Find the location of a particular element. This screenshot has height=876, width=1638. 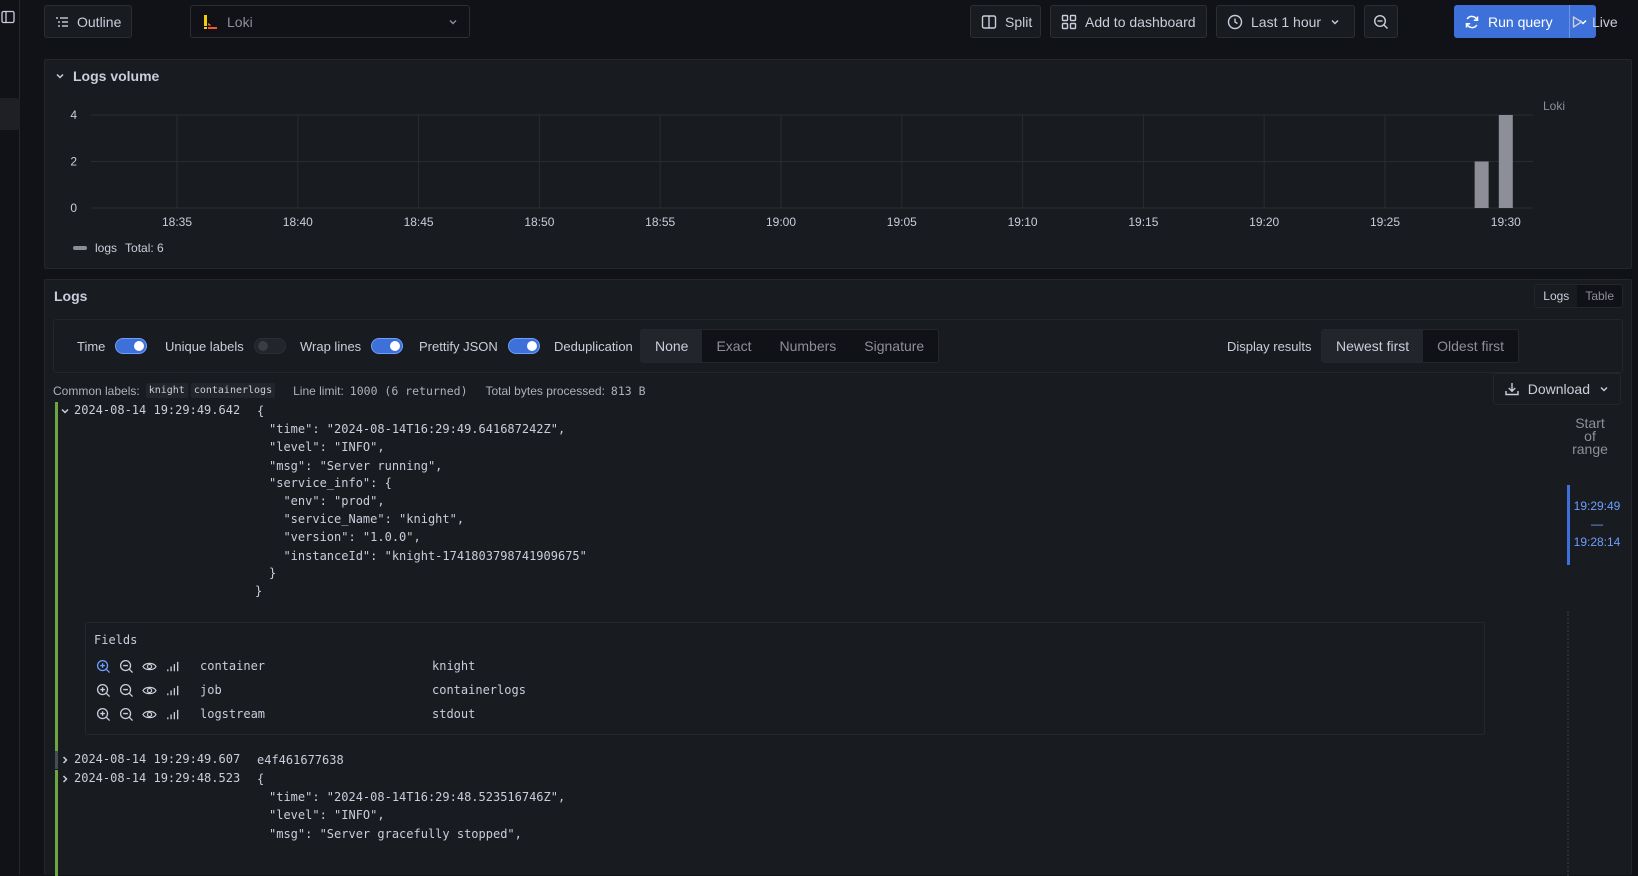

add-to-dashboard-button: Add to dashboard is located at coordinates (1128, 21).